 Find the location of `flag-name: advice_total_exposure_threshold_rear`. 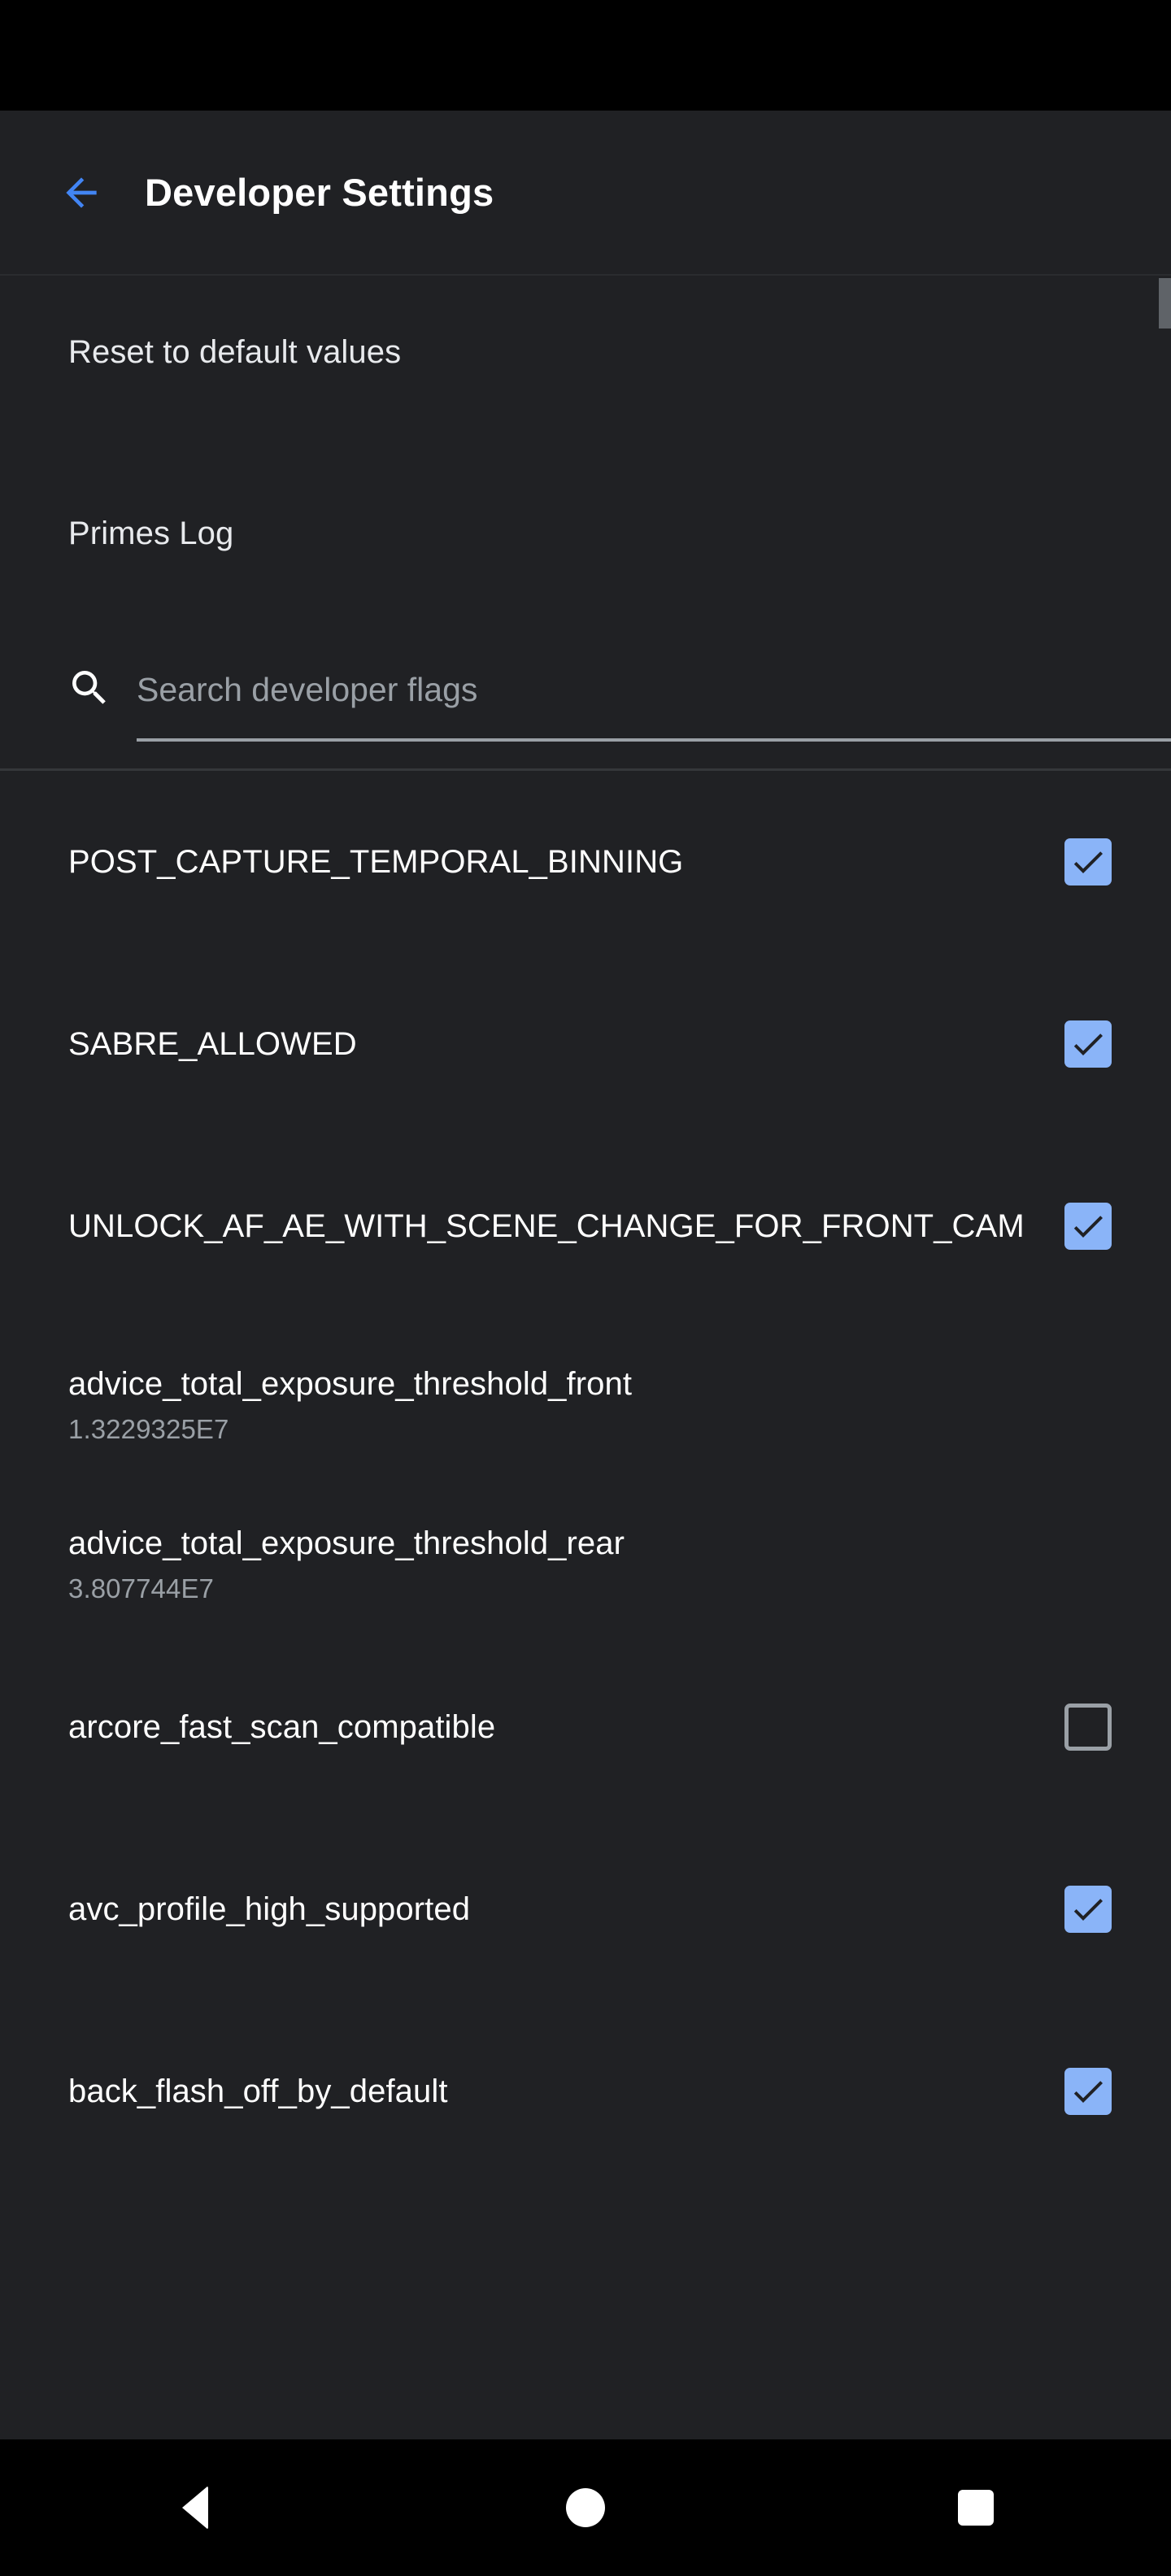

flag-name: advice_total_exposure_threshold_rear is located at coordinates (346, 1543).